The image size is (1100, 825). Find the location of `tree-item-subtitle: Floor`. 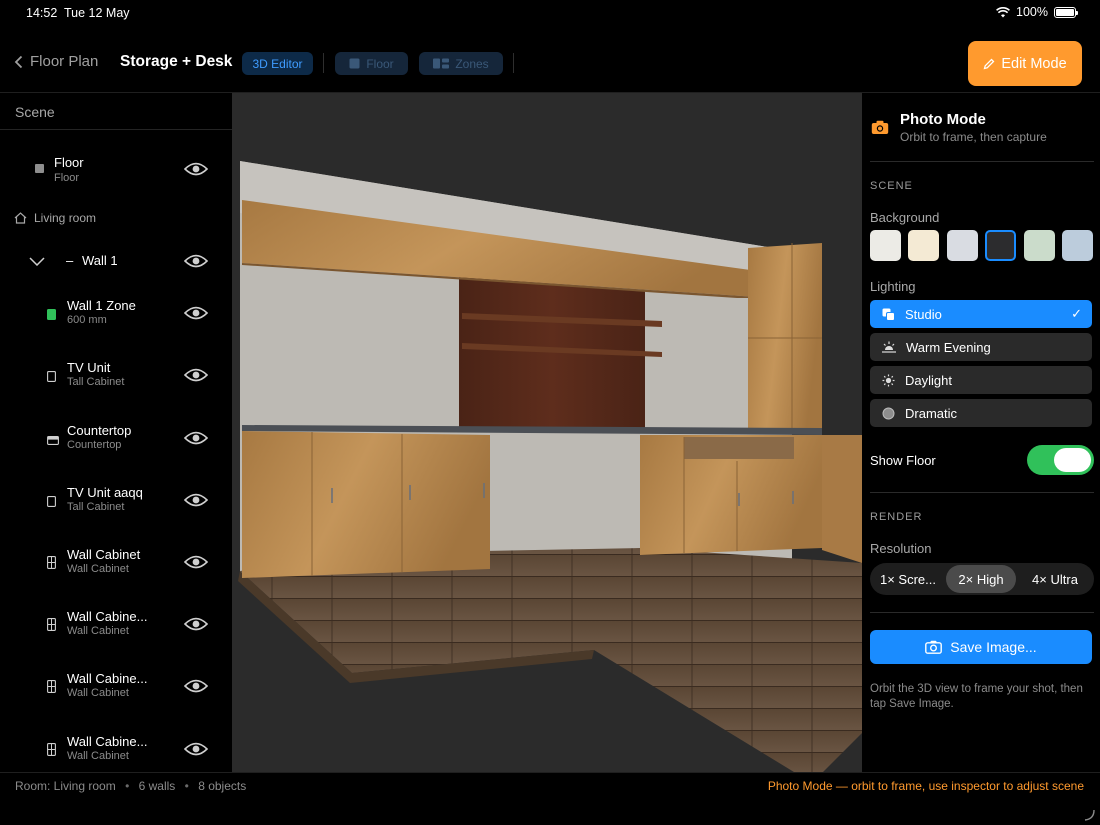

tree-item-subtitle: Floor is located at coordinates (67, 178).